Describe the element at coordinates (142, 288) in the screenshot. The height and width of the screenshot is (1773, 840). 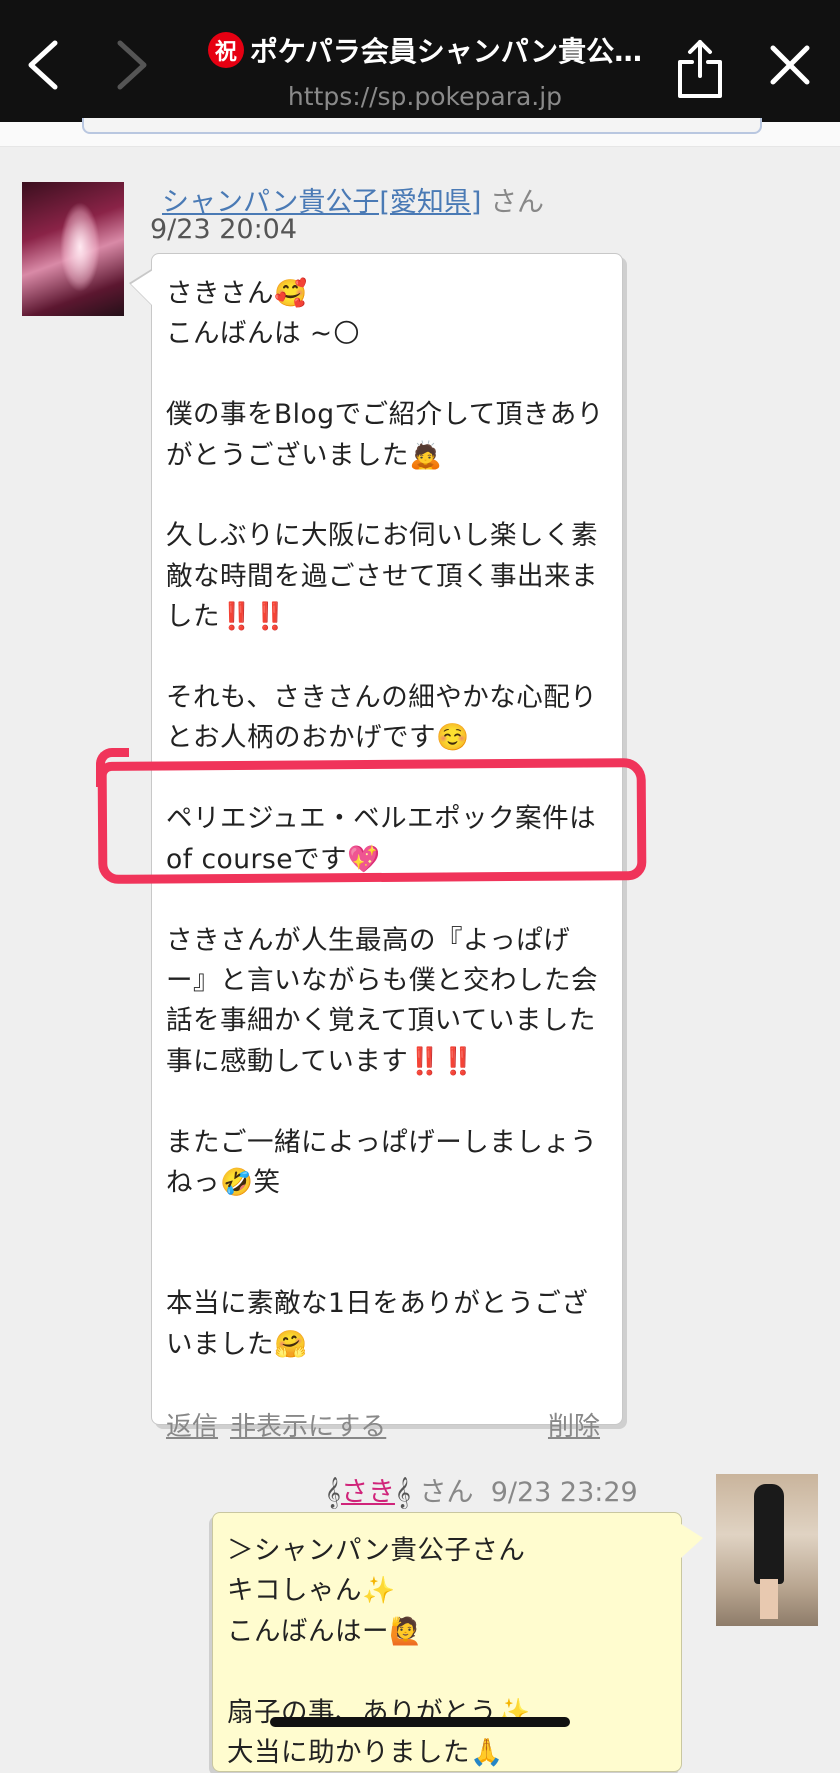
I see `bubble-tail` at that location.